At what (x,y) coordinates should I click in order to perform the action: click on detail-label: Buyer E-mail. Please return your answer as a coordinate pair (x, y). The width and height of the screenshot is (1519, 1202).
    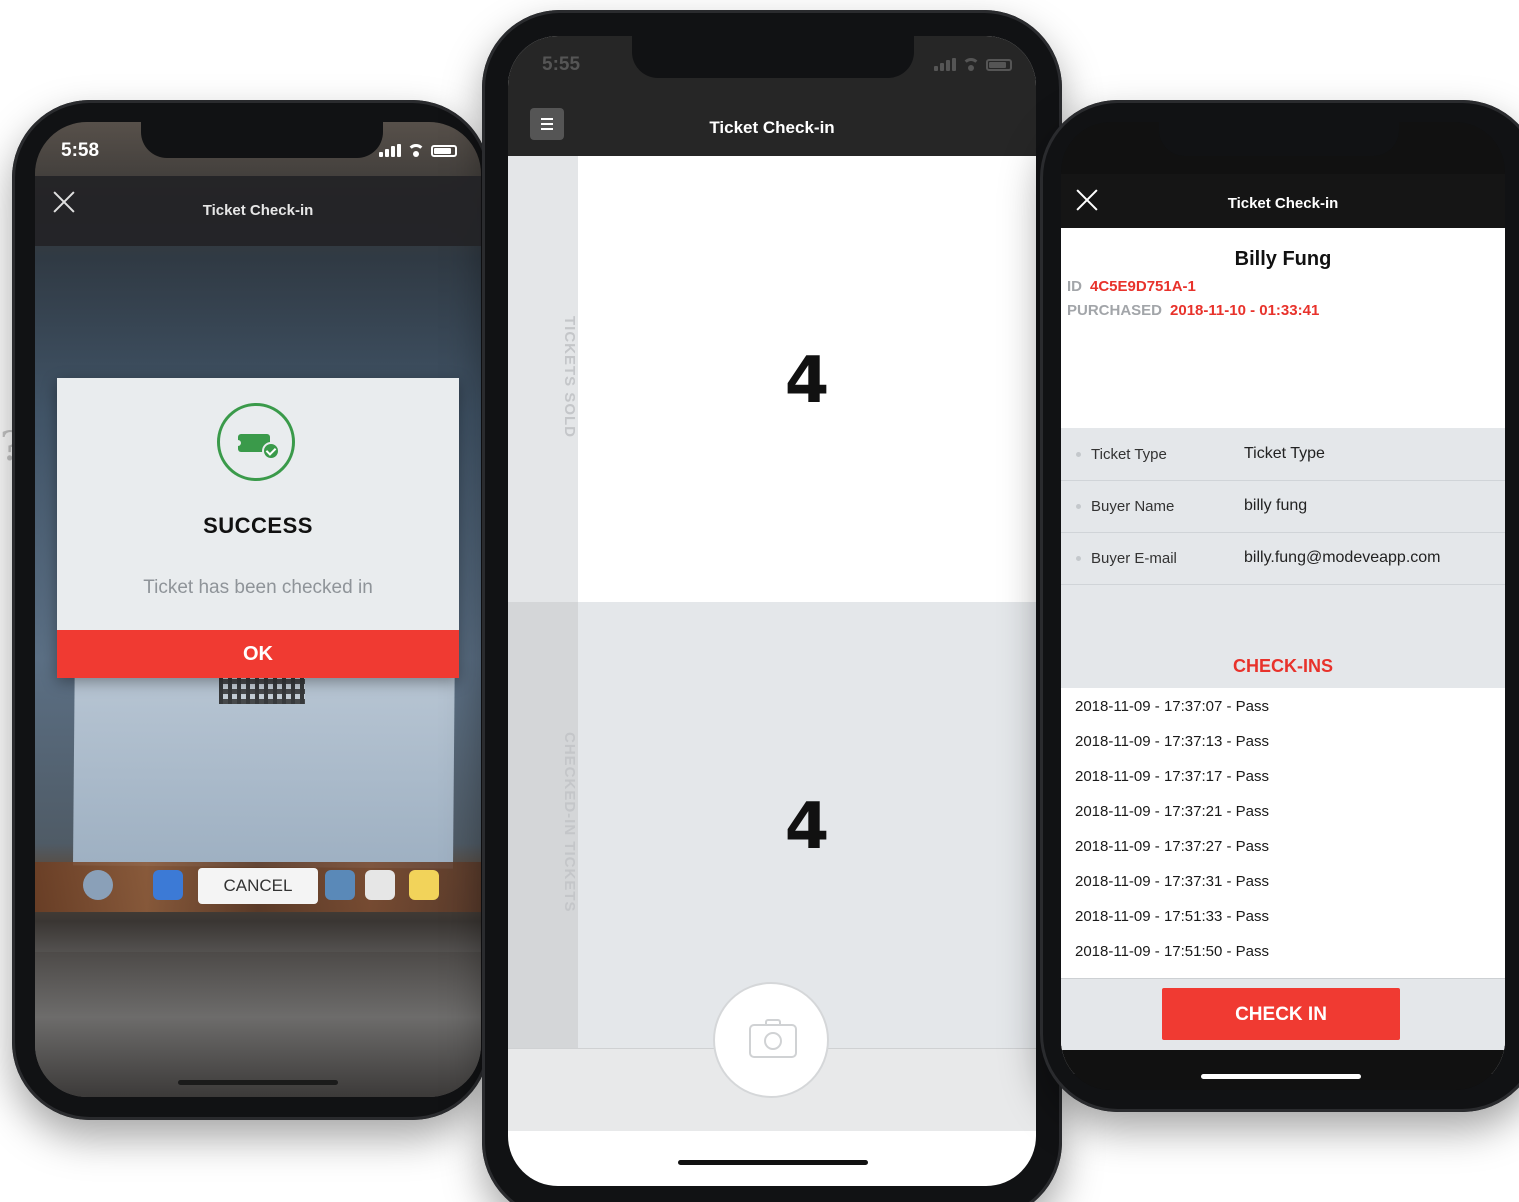
    Looking at the image, I should click on (1134, 558).